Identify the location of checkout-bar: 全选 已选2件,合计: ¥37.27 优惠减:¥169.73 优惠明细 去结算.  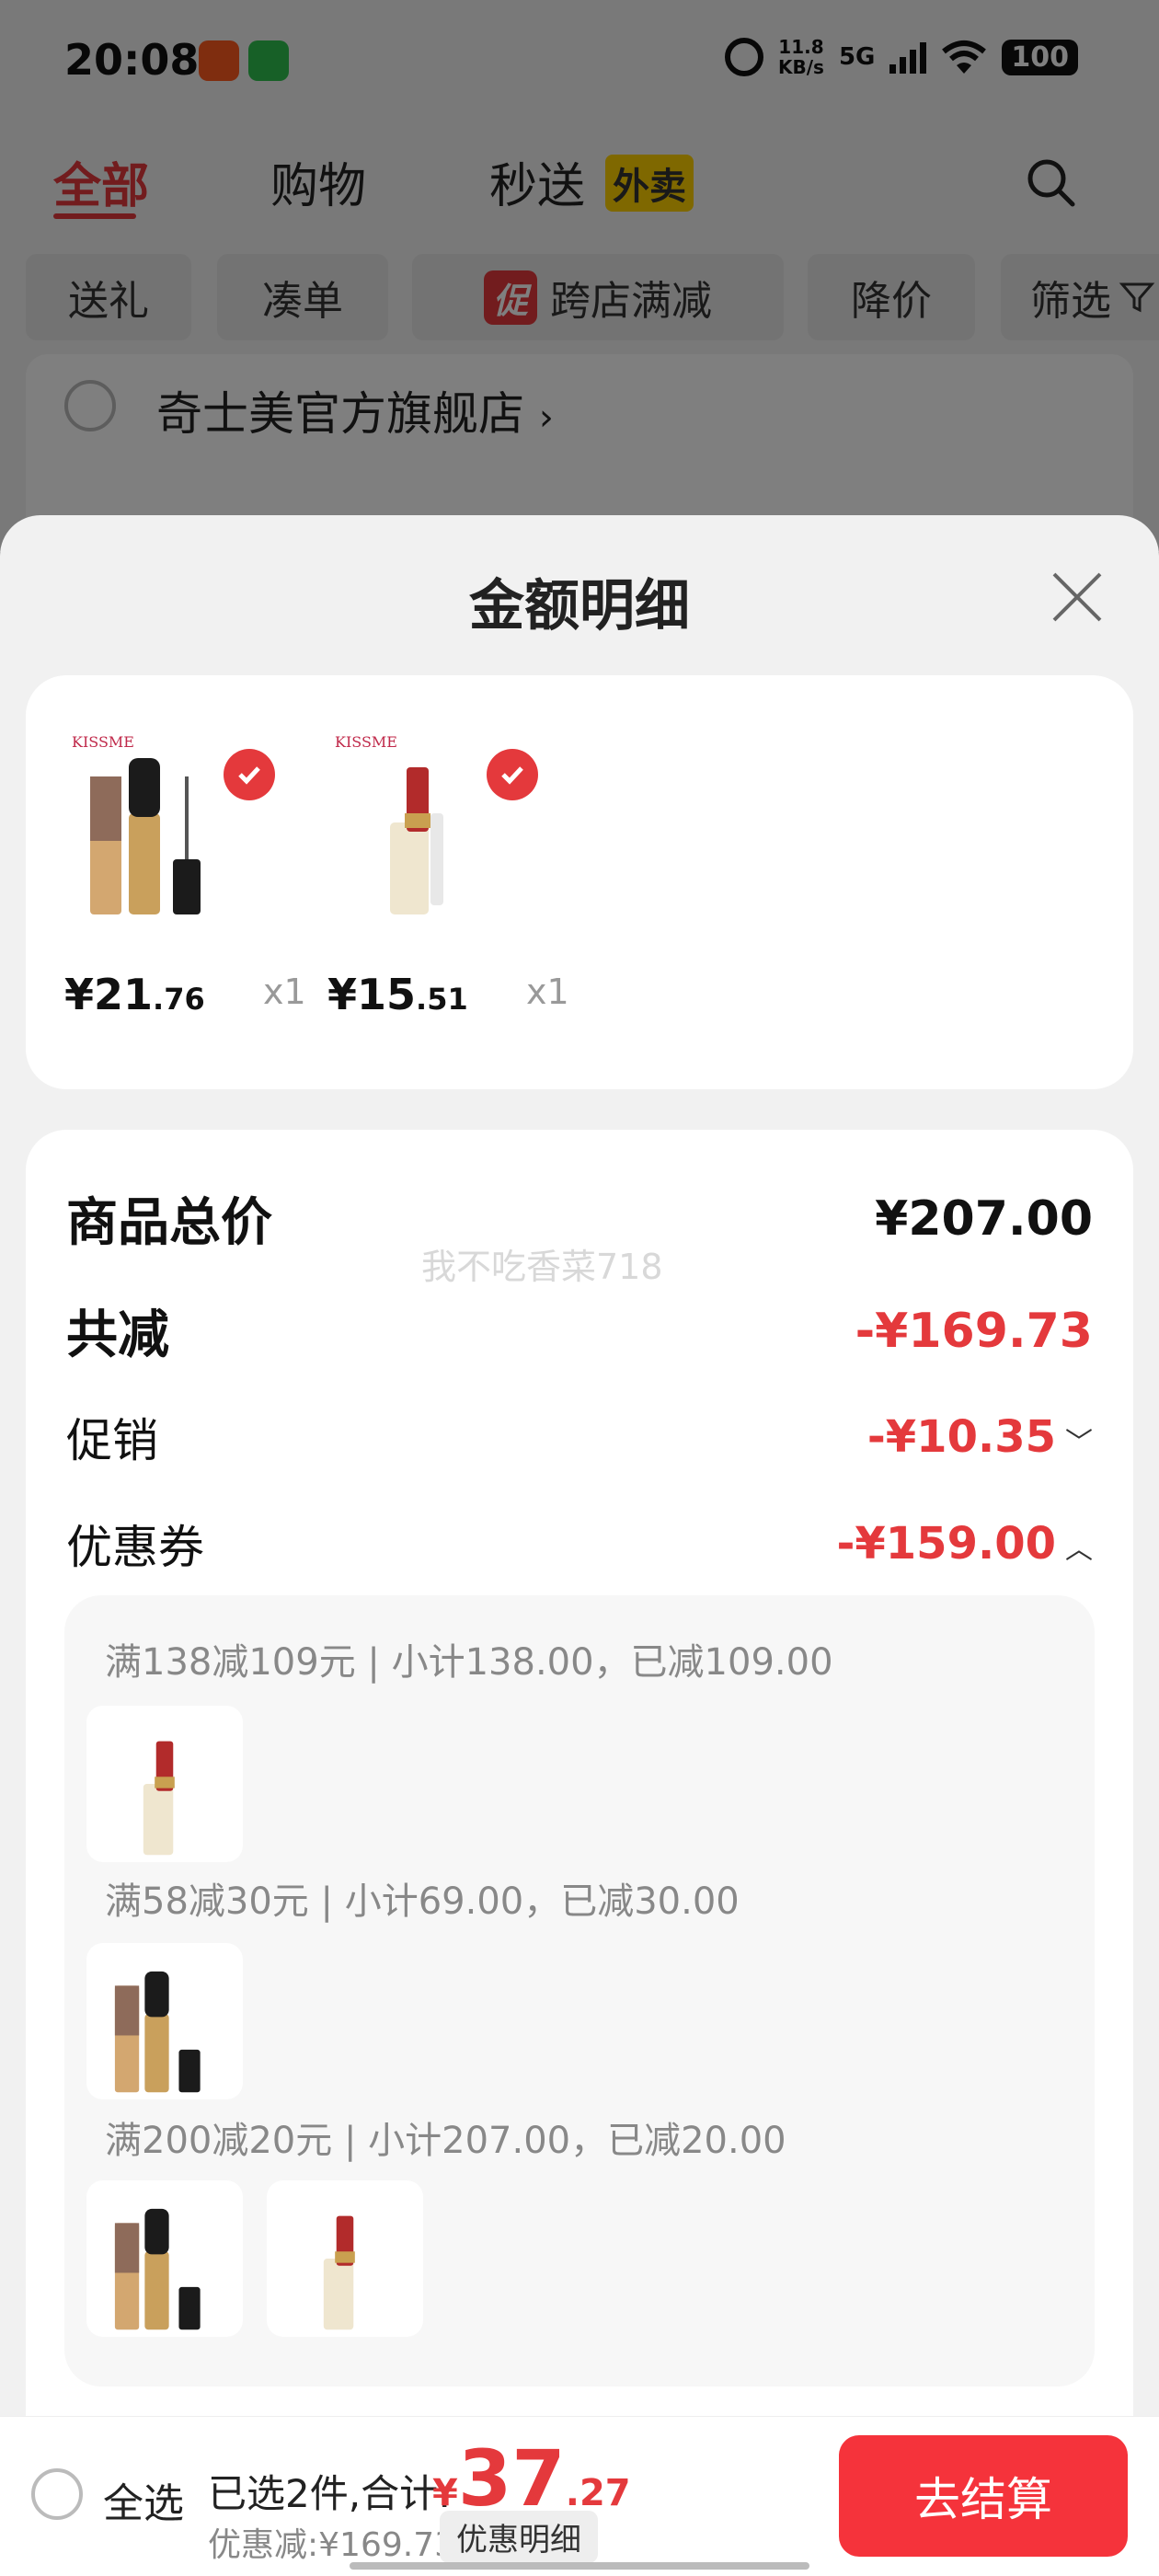
(579, 2496).